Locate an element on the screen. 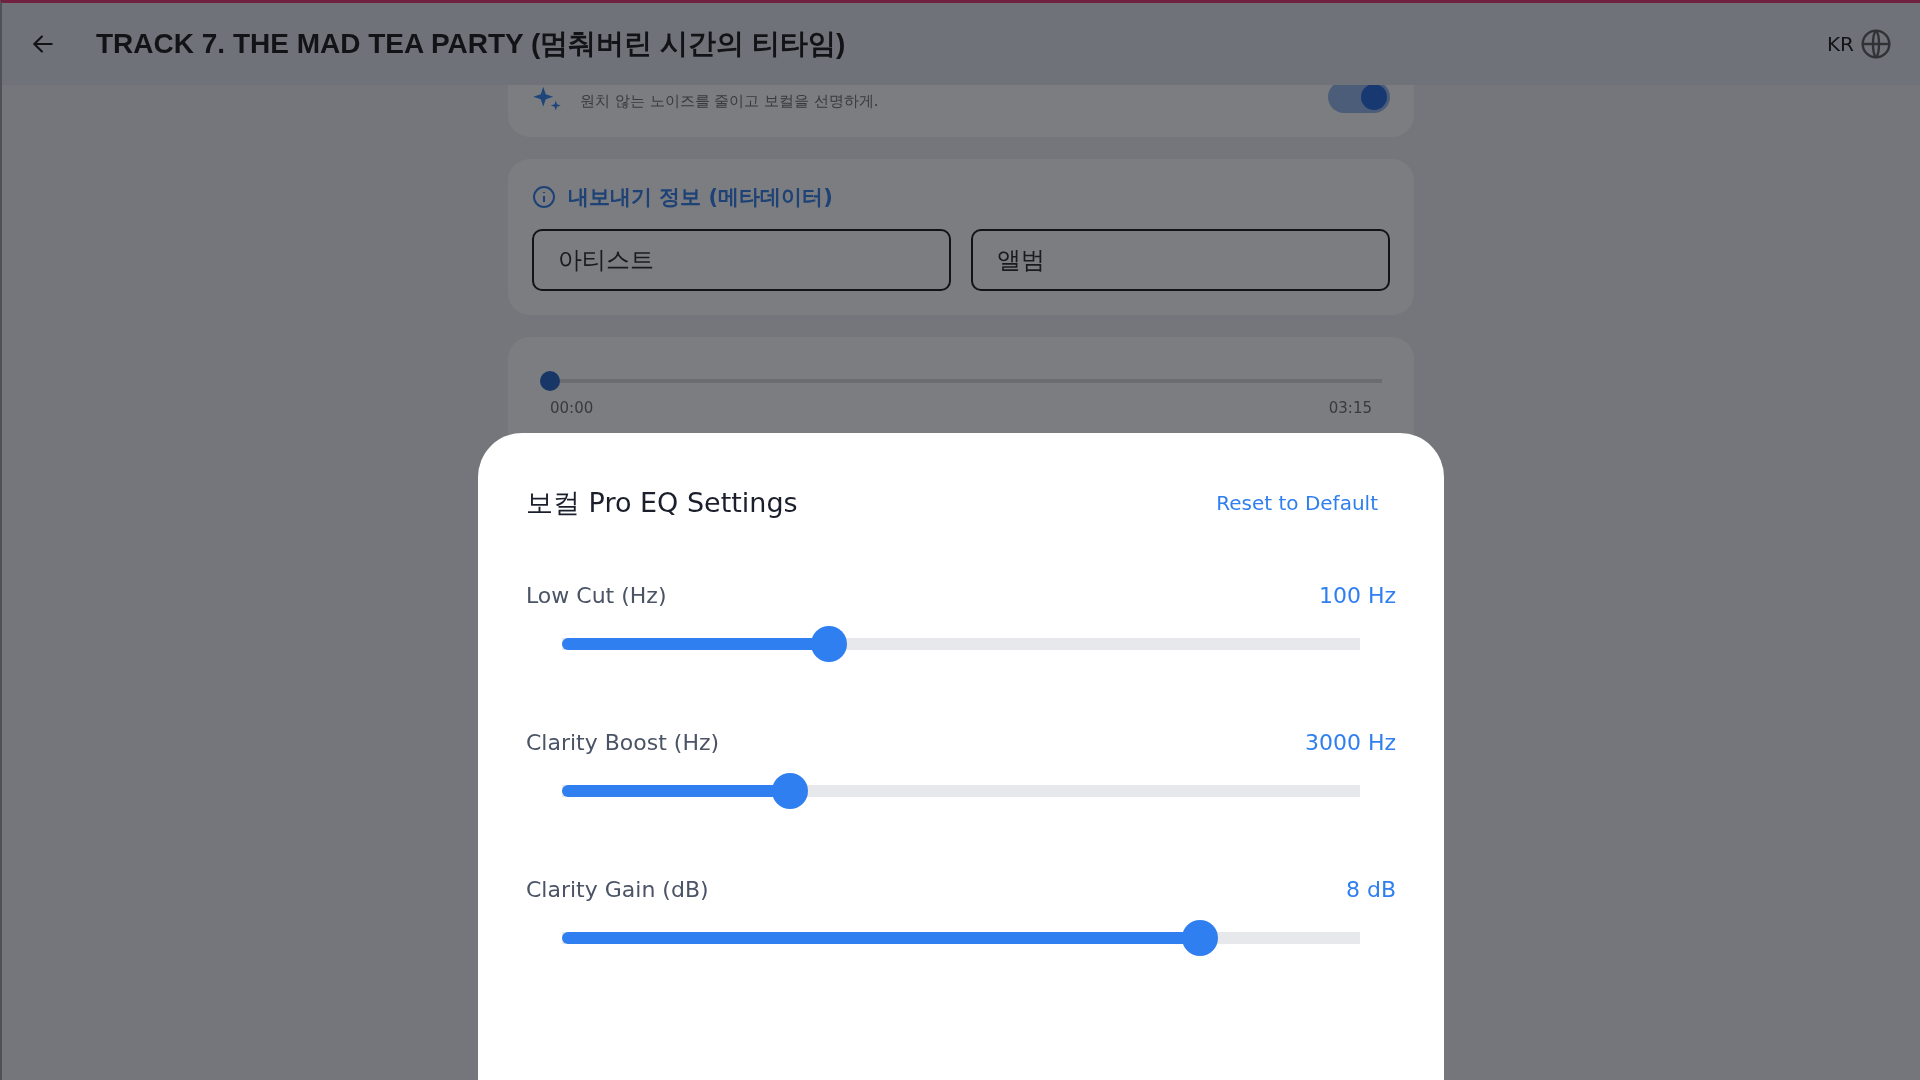  slider-value: 100 Hz is located at coordinates (1357, 595).